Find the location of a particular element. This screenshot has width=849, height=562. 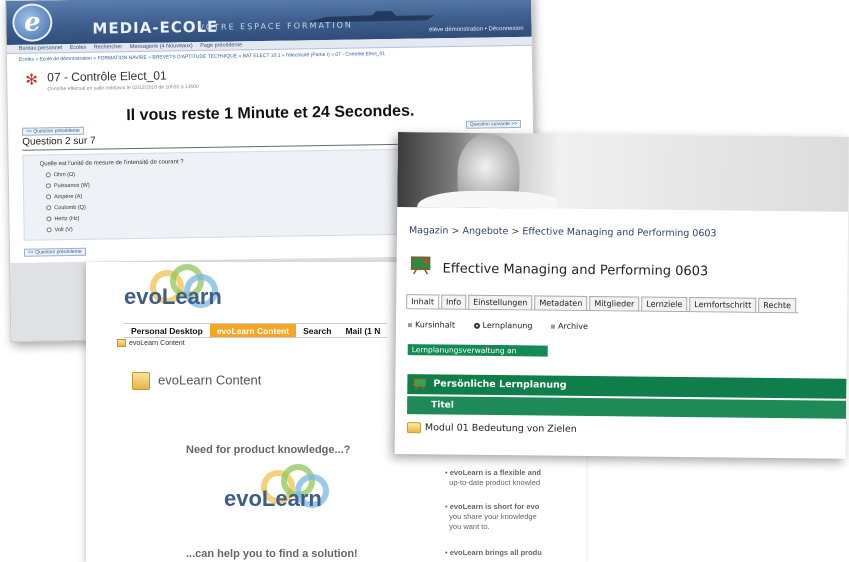

menu-item-messagerie: Messagerie (4 Nouveaux) is located at coordinates (161, 46).